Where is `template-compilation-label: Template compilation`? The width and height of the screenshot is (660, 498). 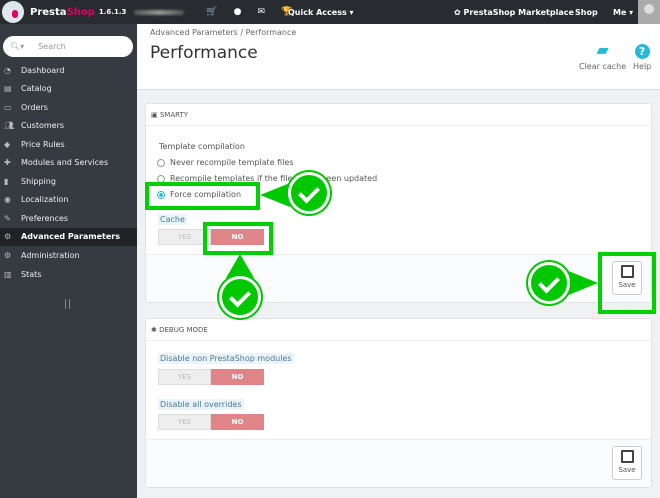
template-compilation-label: Template compilation is located at coordinates (202, 146).